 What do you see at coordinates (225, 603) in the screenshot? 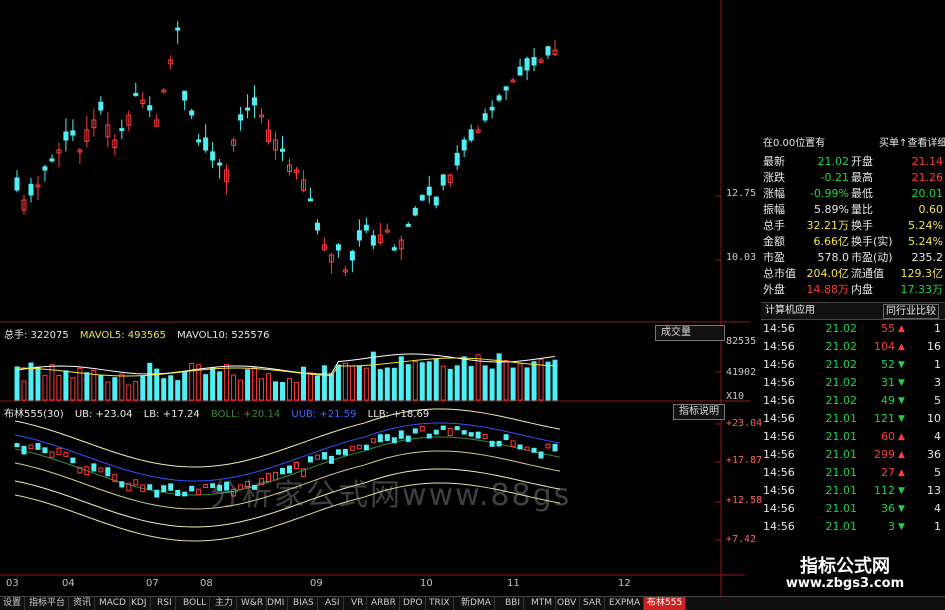
I see `tab--: 主力` at bounding box center [225, 603].